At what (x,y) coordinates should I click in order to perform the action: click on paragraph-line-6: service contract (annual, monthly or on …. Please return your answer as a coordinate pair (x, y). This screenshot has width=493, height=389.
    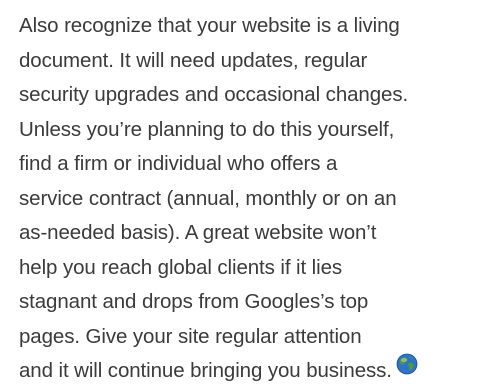
    Looking at the image, I should click on (208, 198).